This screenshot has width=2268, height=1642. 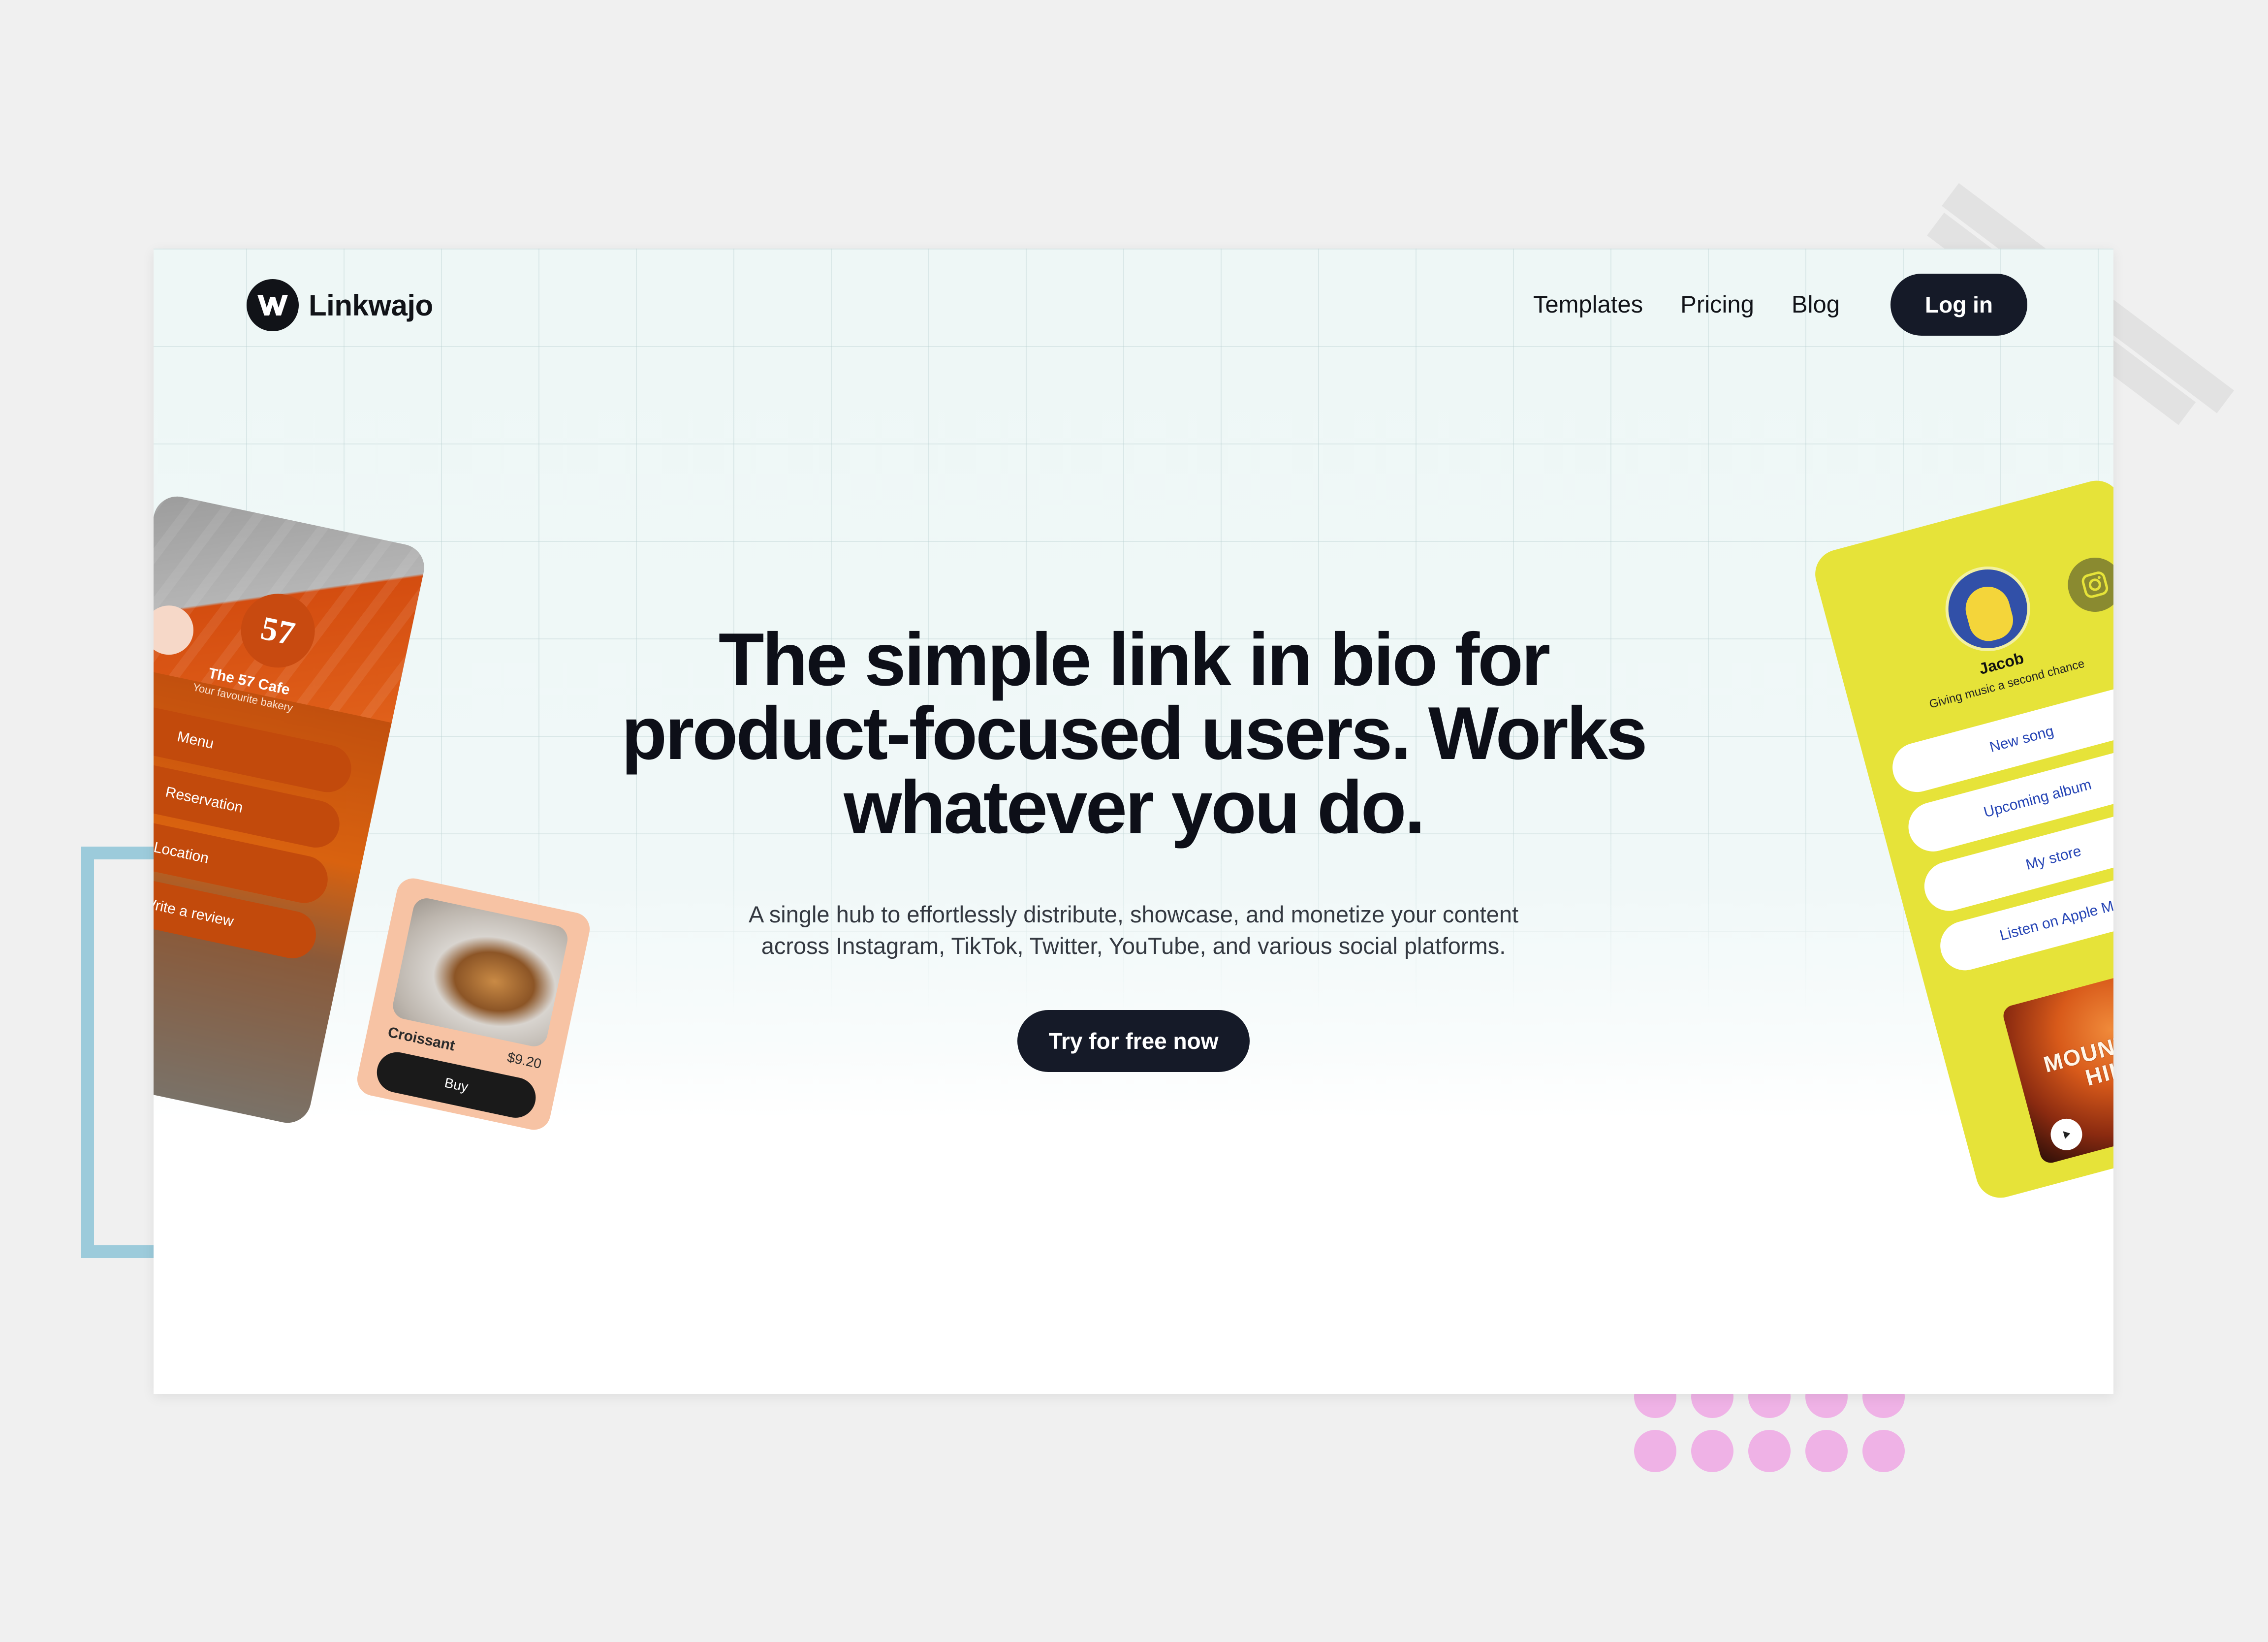 I want to click on brand-name: Linkwajo, so click(x=371, y=305).